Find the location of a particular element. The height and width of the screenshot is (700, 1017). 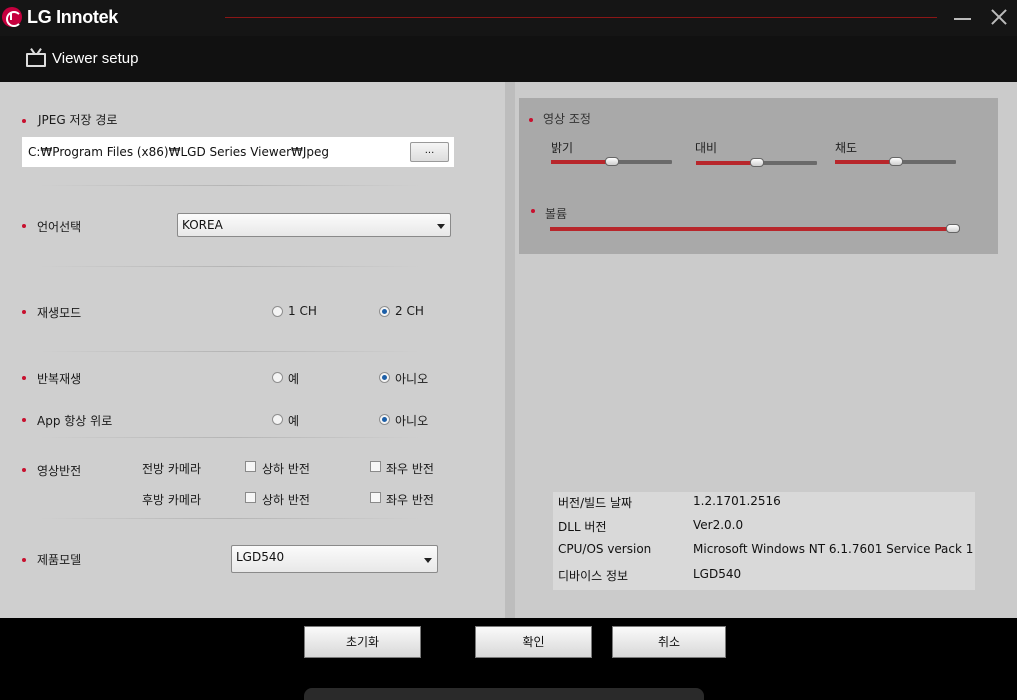

radio-ontop-yes-label: 예 is located at coordinates (294, 421).